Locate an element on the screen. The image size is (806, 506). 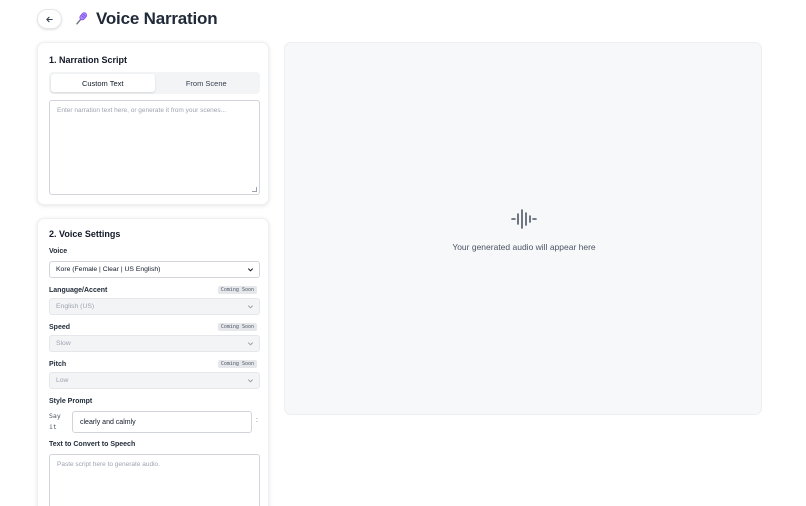
voice-select-value: Kore (Female | Clear | US English) is located at coordinates (108, 269).